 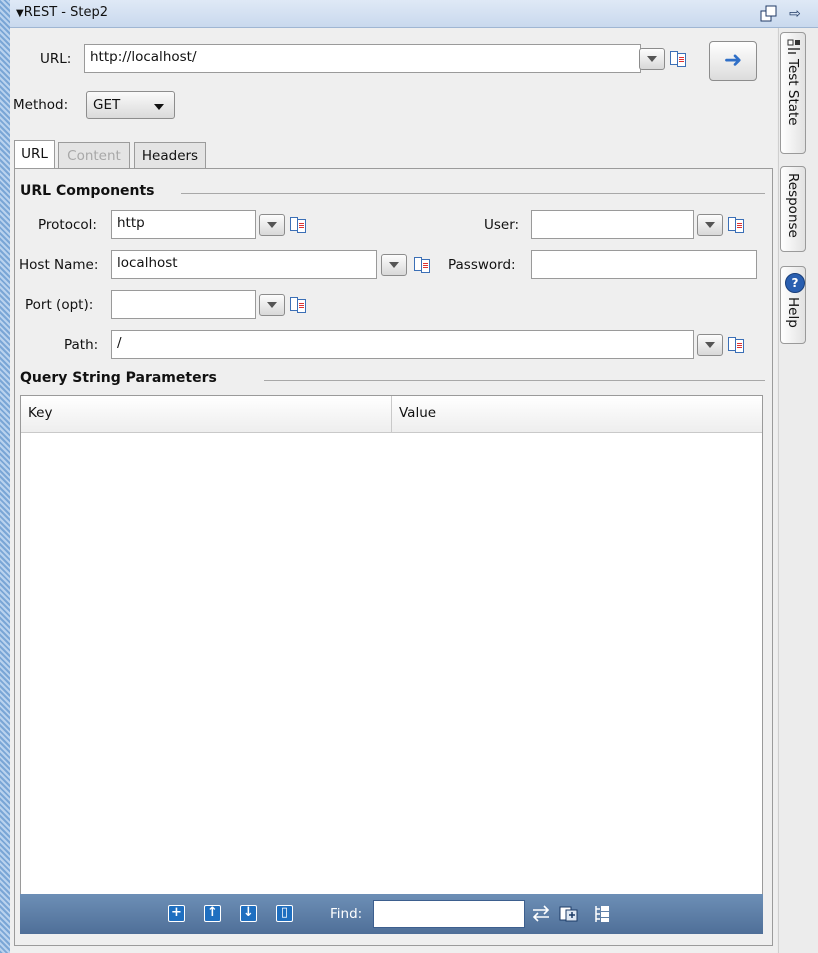 I want to click on host-name-parameterize-icon, so click(x=422, y=264).